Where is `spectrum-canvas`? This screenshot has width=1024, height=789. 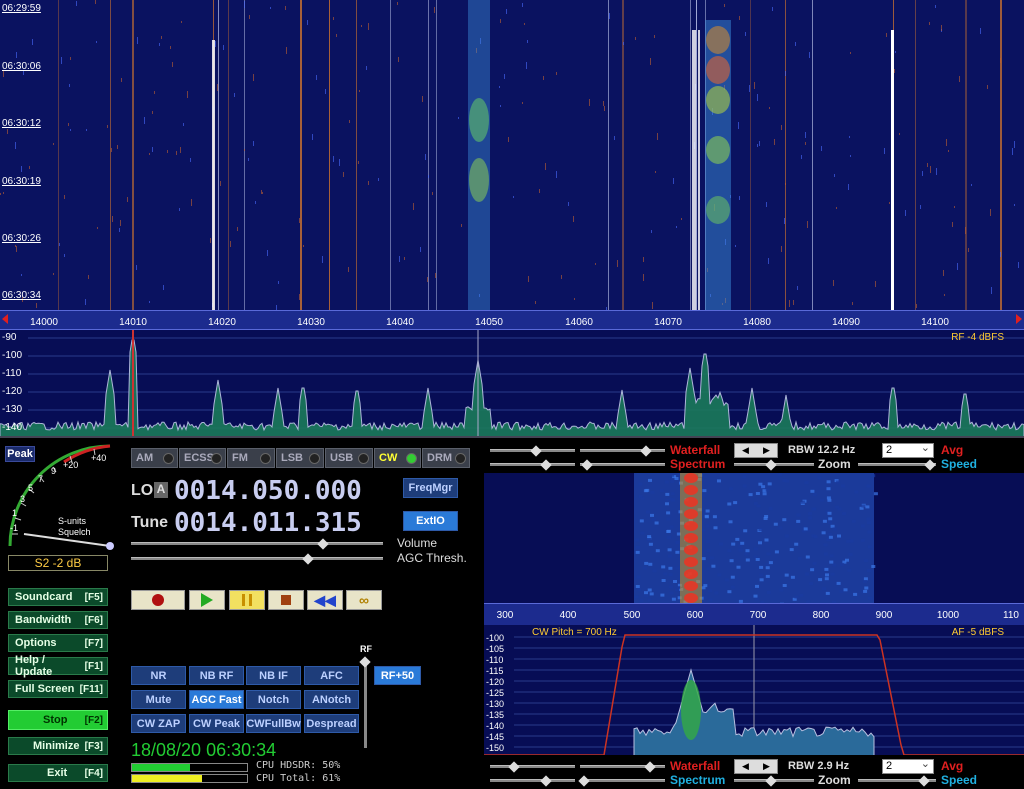
spectrum-canvas is located at coordinates (512, 383).